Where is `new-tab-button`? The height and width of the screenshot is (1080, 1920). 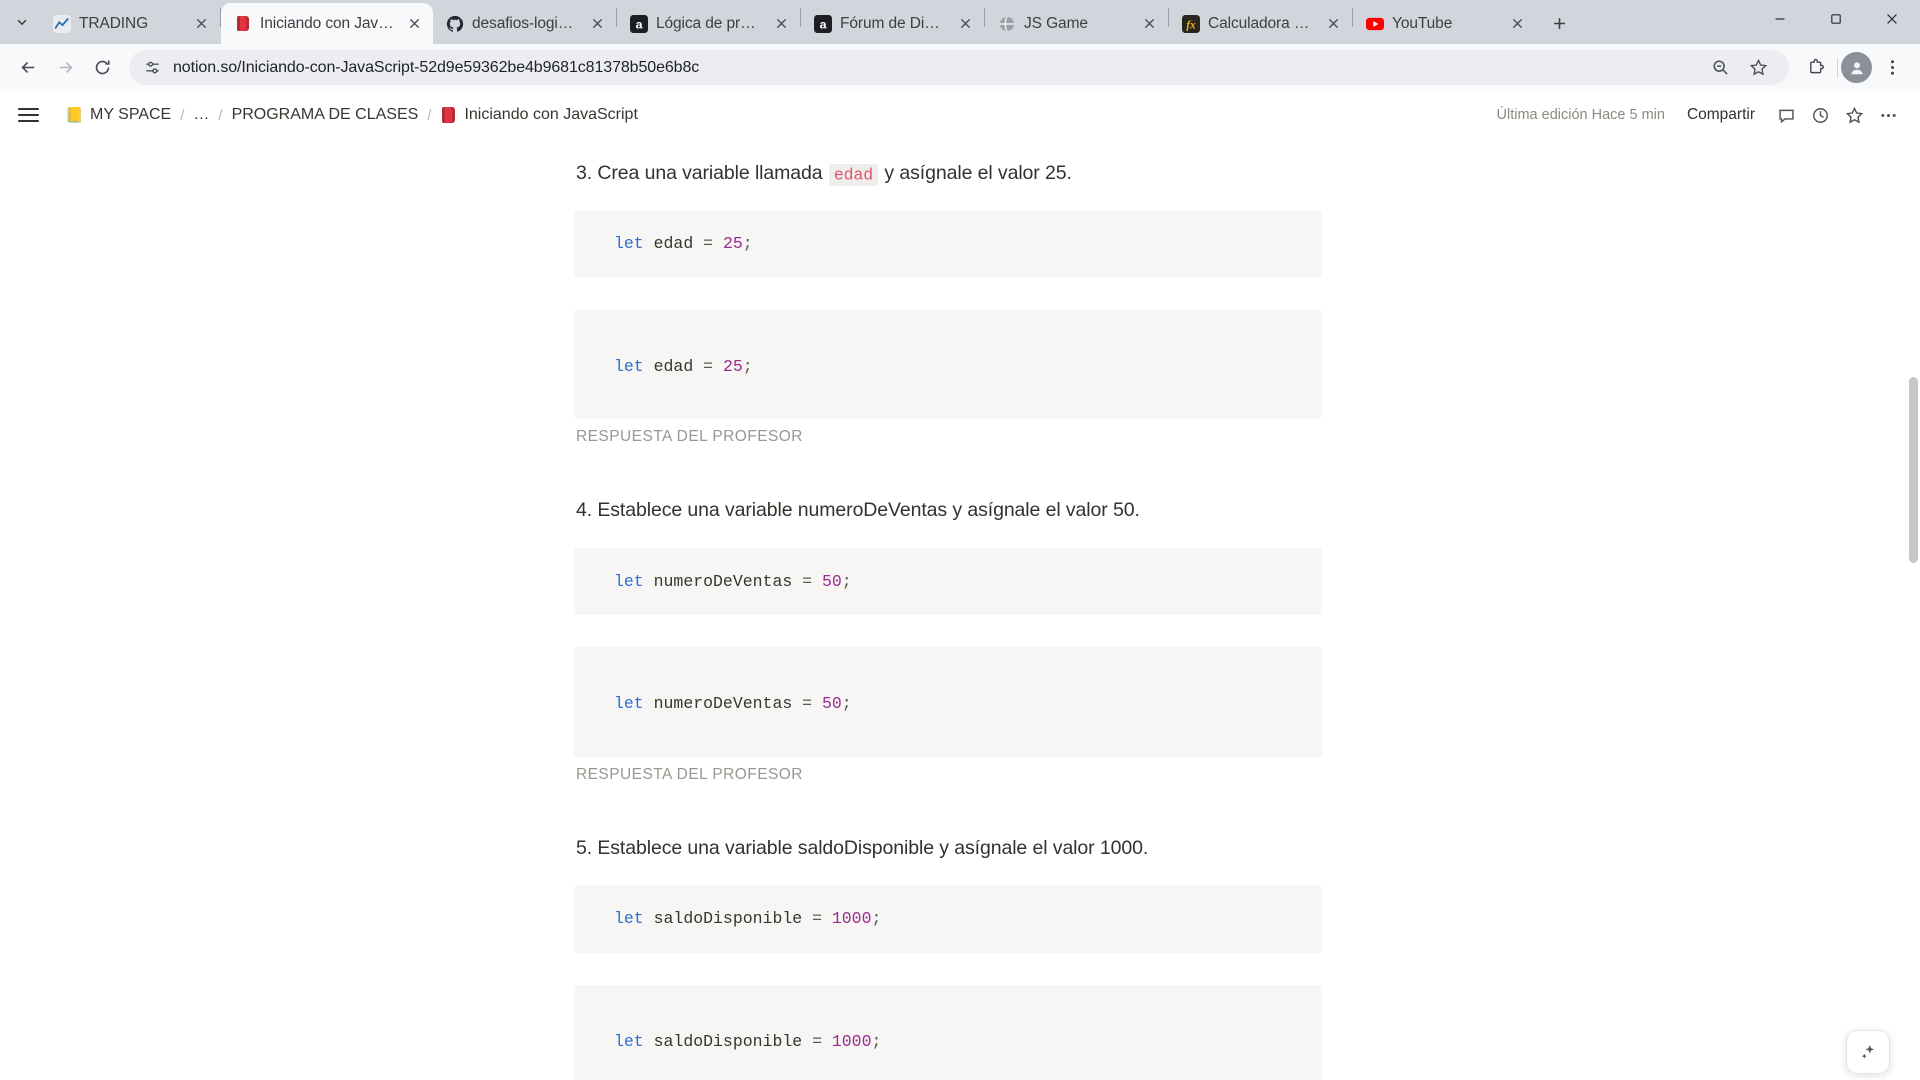 new-tab-button is located at coordinates (1559, 23).